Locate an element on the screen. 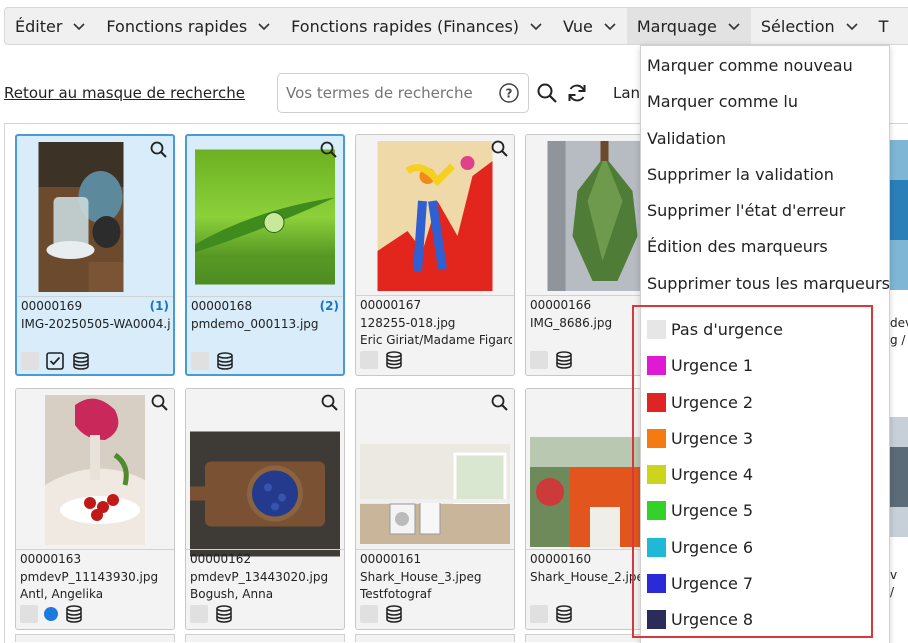  item-author: g / is located at coordinates (898, 340).